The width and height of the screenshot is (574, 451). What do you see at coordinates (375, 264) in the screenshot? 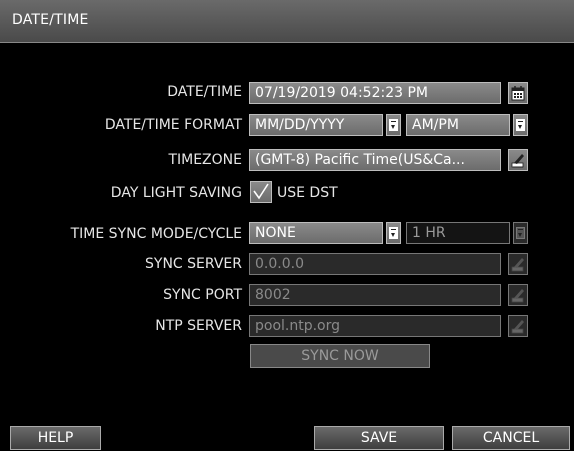
I see `sync-server-field: 0.0.0.0` at bounding box center [375, 264].